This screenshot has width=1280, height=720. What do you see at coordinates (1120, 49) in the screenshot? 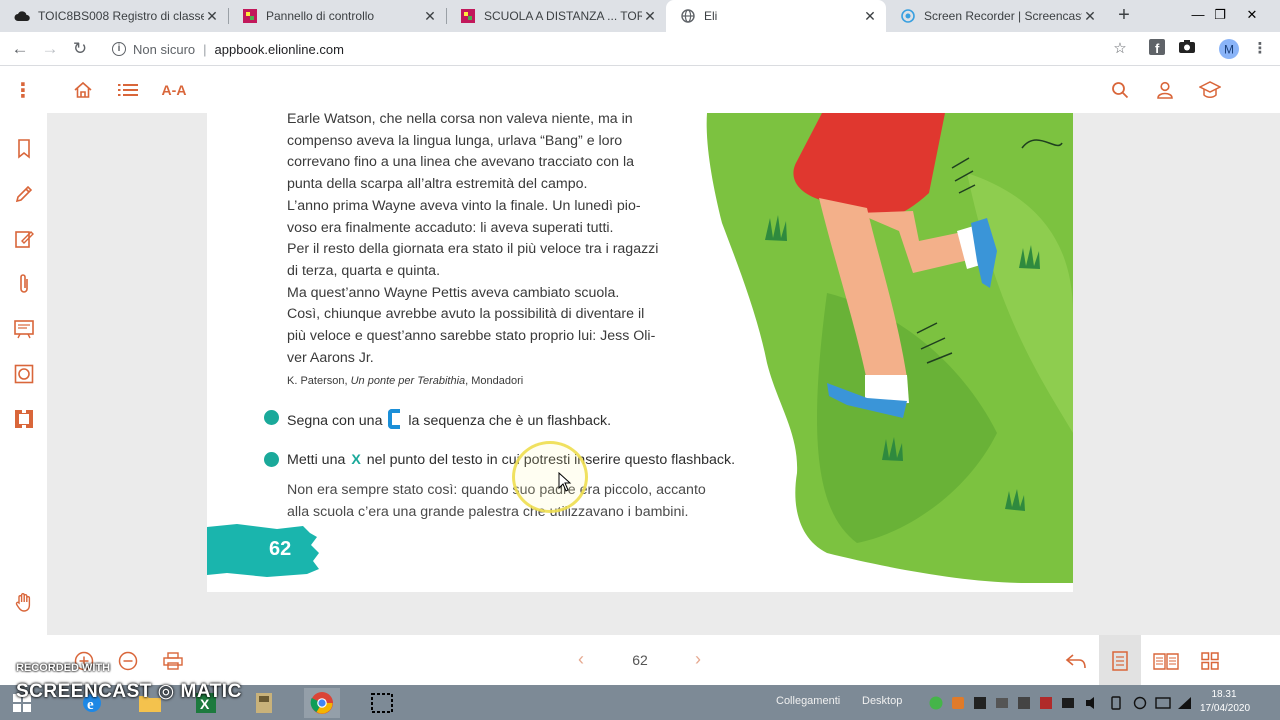
I see `bookmark-star-icon: ☆` at bounding box center [1120, 49].